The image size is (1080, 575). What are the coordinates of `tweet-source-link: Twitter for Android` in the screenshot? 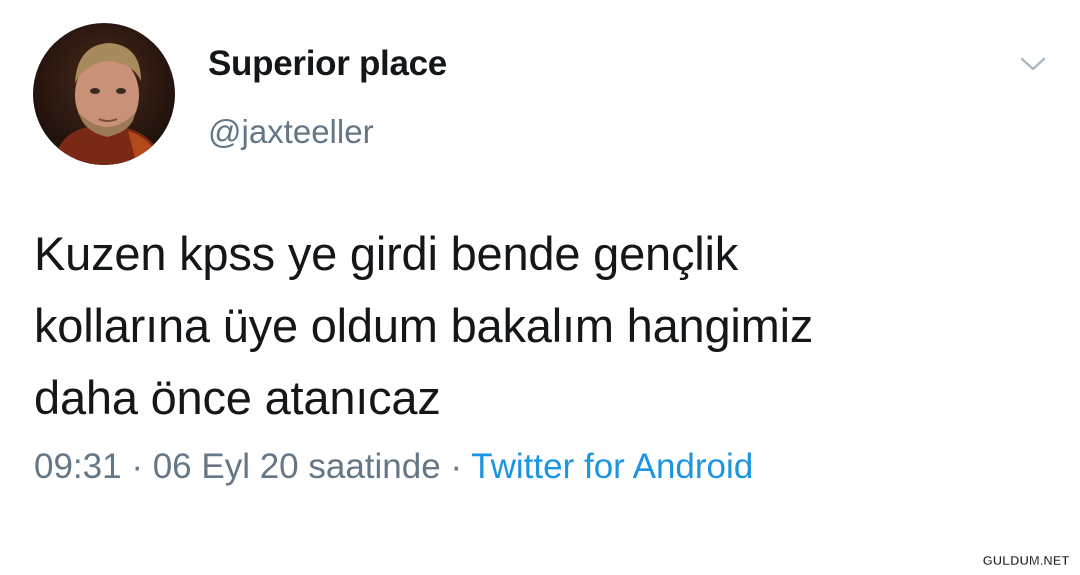 It's located at (612, 466).